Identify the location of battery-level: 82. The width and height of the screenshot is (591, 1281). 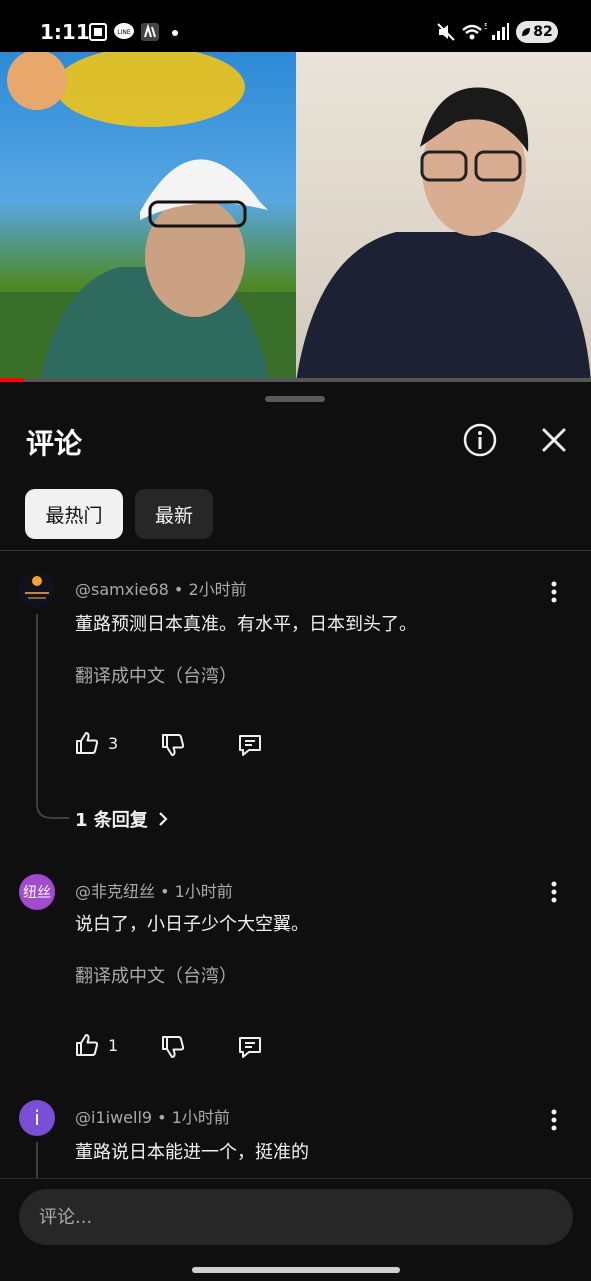
(543, 32).